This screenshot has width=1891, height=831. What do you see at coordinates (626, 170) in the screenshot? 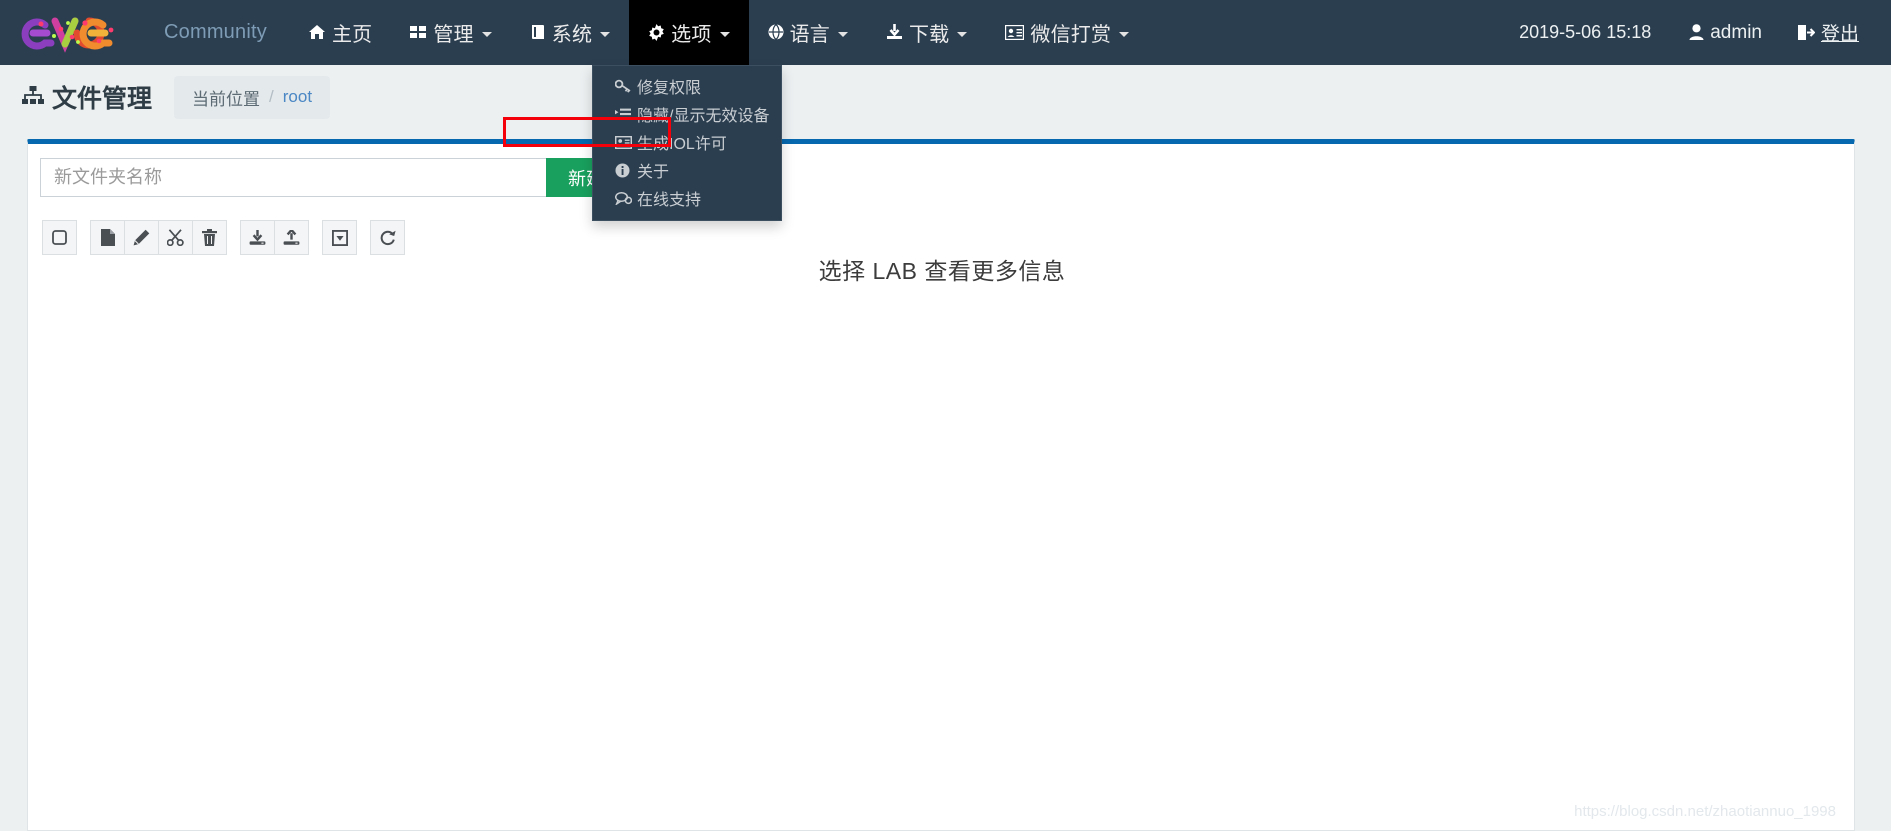
I see `info-icon` at bounding box center [626, 170].